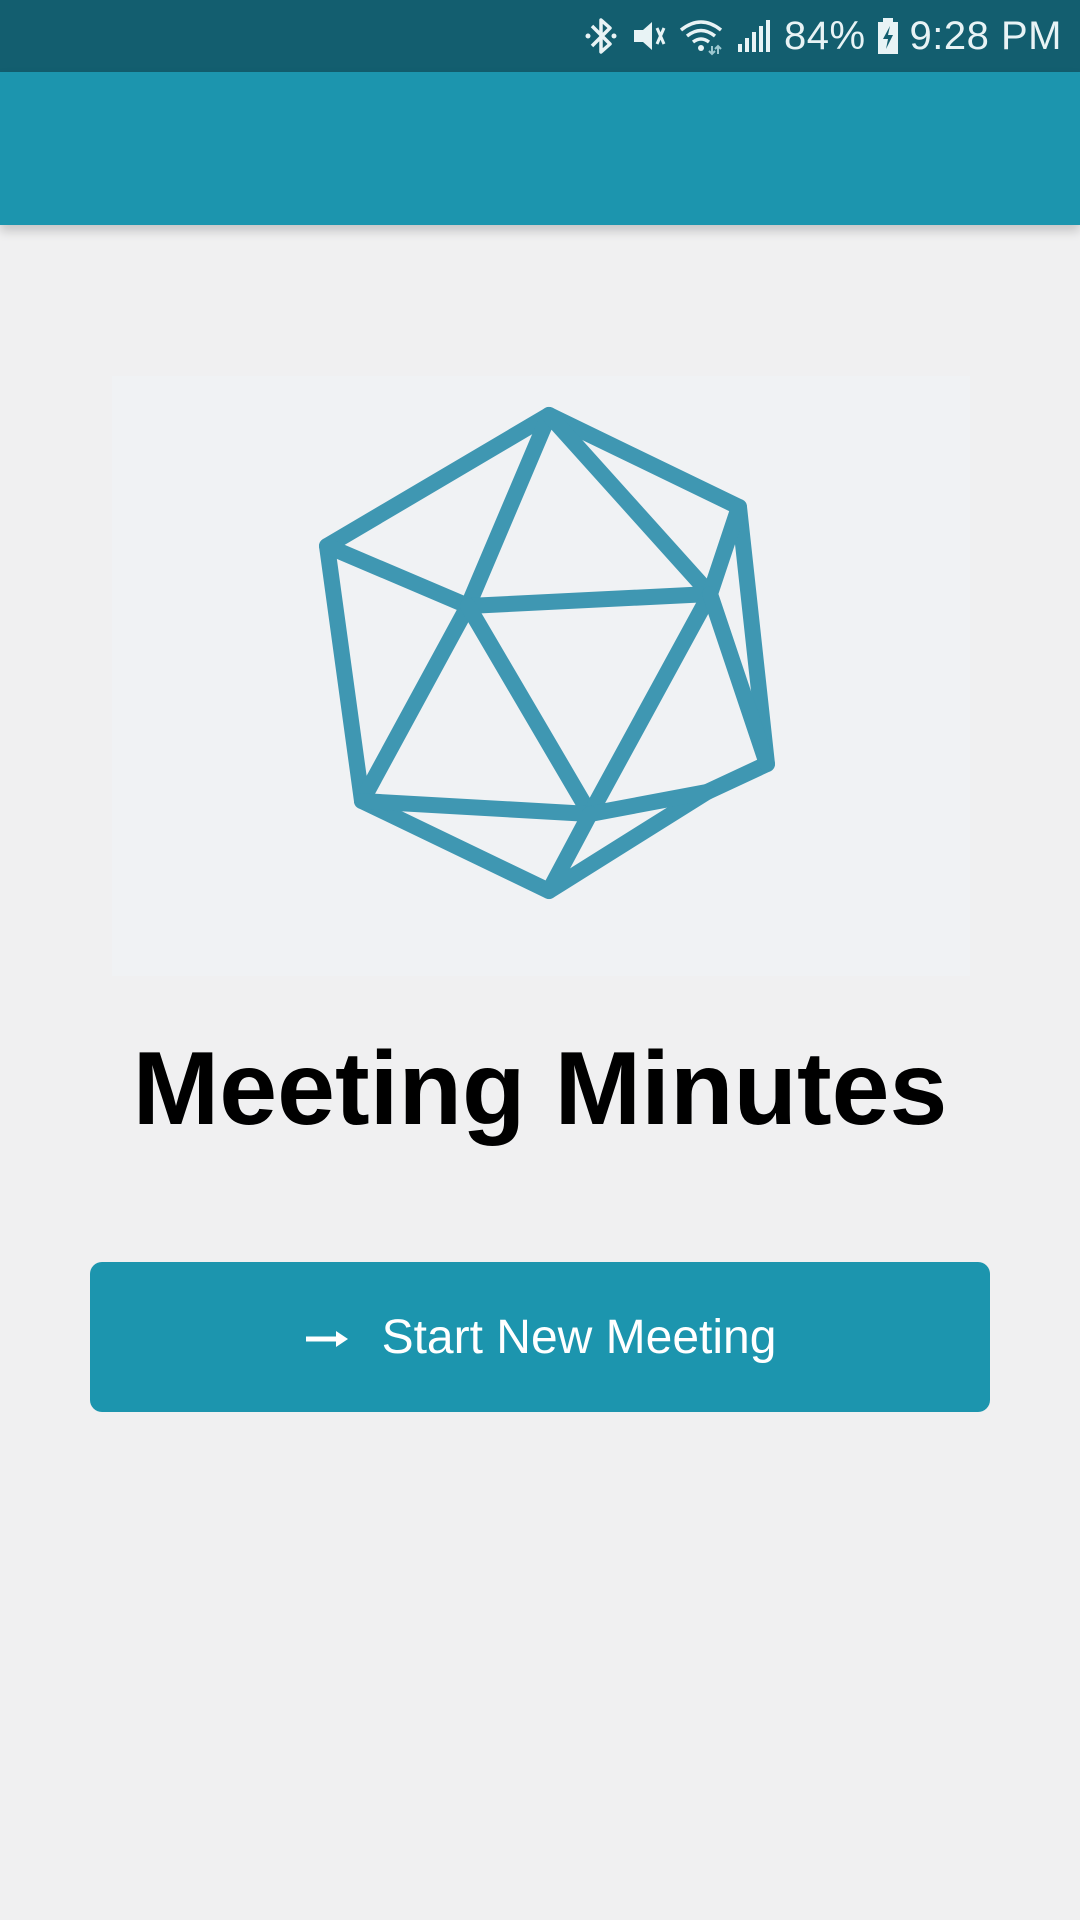 Image resolution: width=1080 pixels, height=1920 pixels. Describe the element at coordinates (327, 1337) in the screenshot. I see `arrow-right-icon` at that location.